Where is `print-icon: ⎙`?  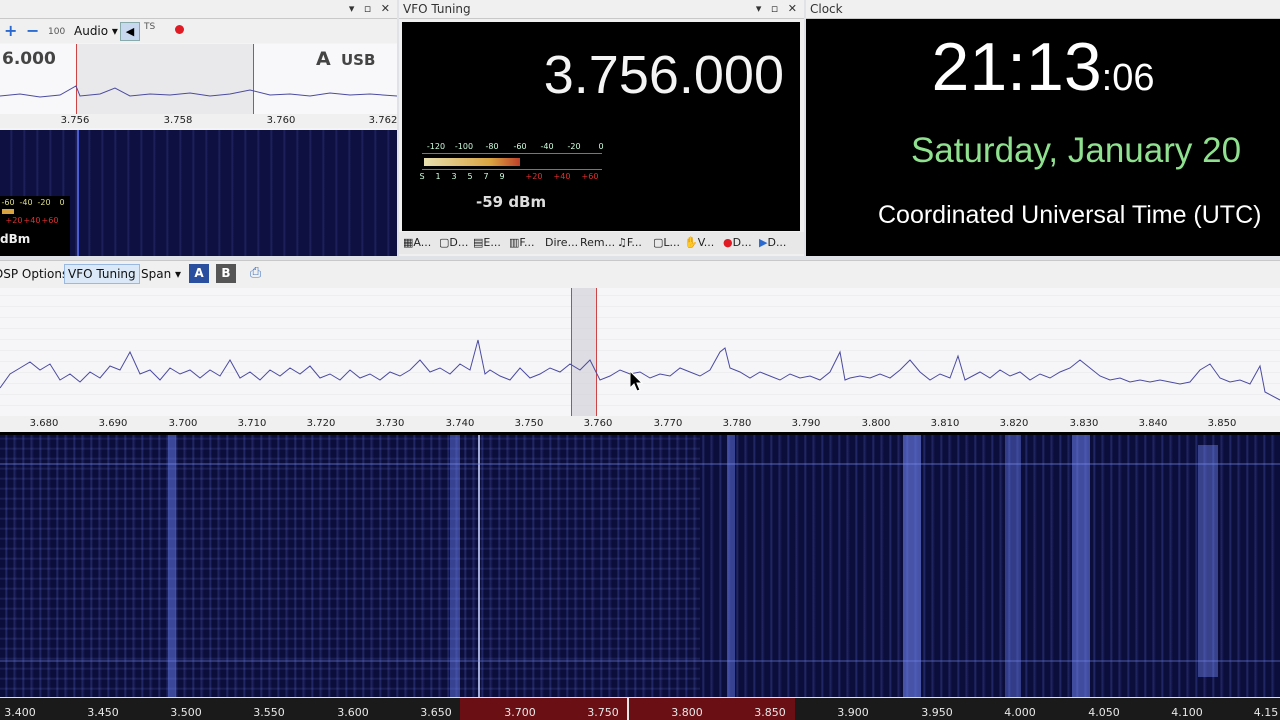 print-icon: ⎙ is located at coordinates (255, 273).